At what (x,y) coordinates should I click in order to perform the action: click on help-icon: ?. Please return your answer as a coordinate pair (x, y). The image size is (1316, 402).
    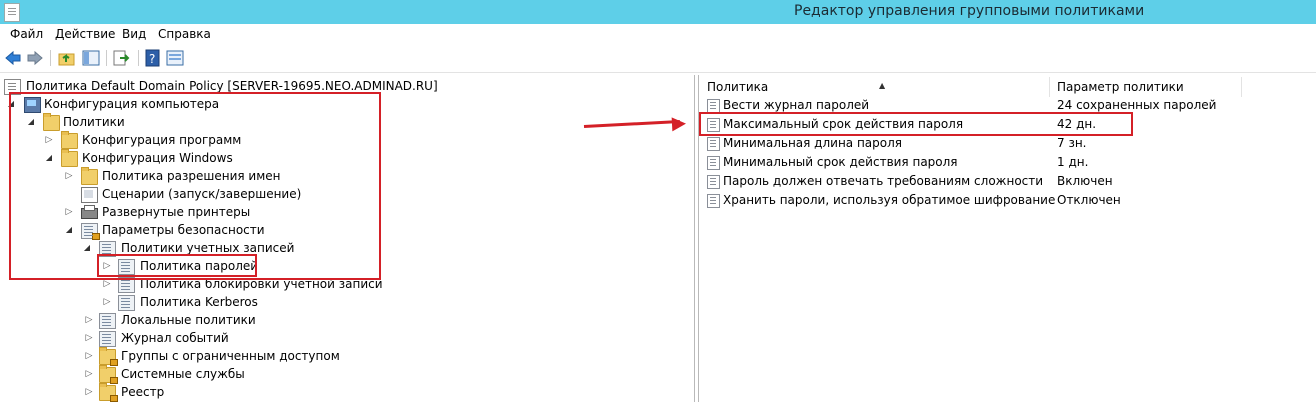
    Looking at the image, I should click on (153, 58).